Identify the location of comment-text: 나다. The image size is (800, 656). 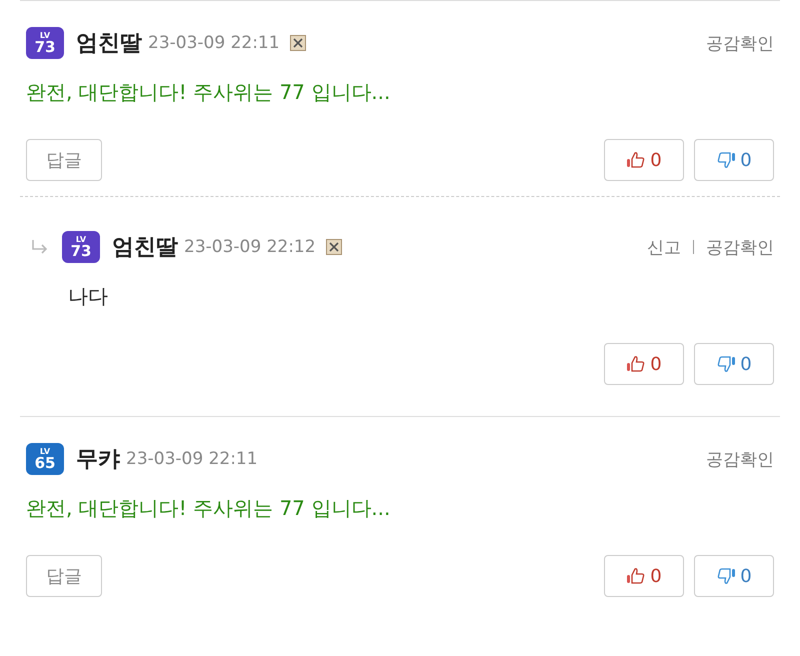
(88, 296).